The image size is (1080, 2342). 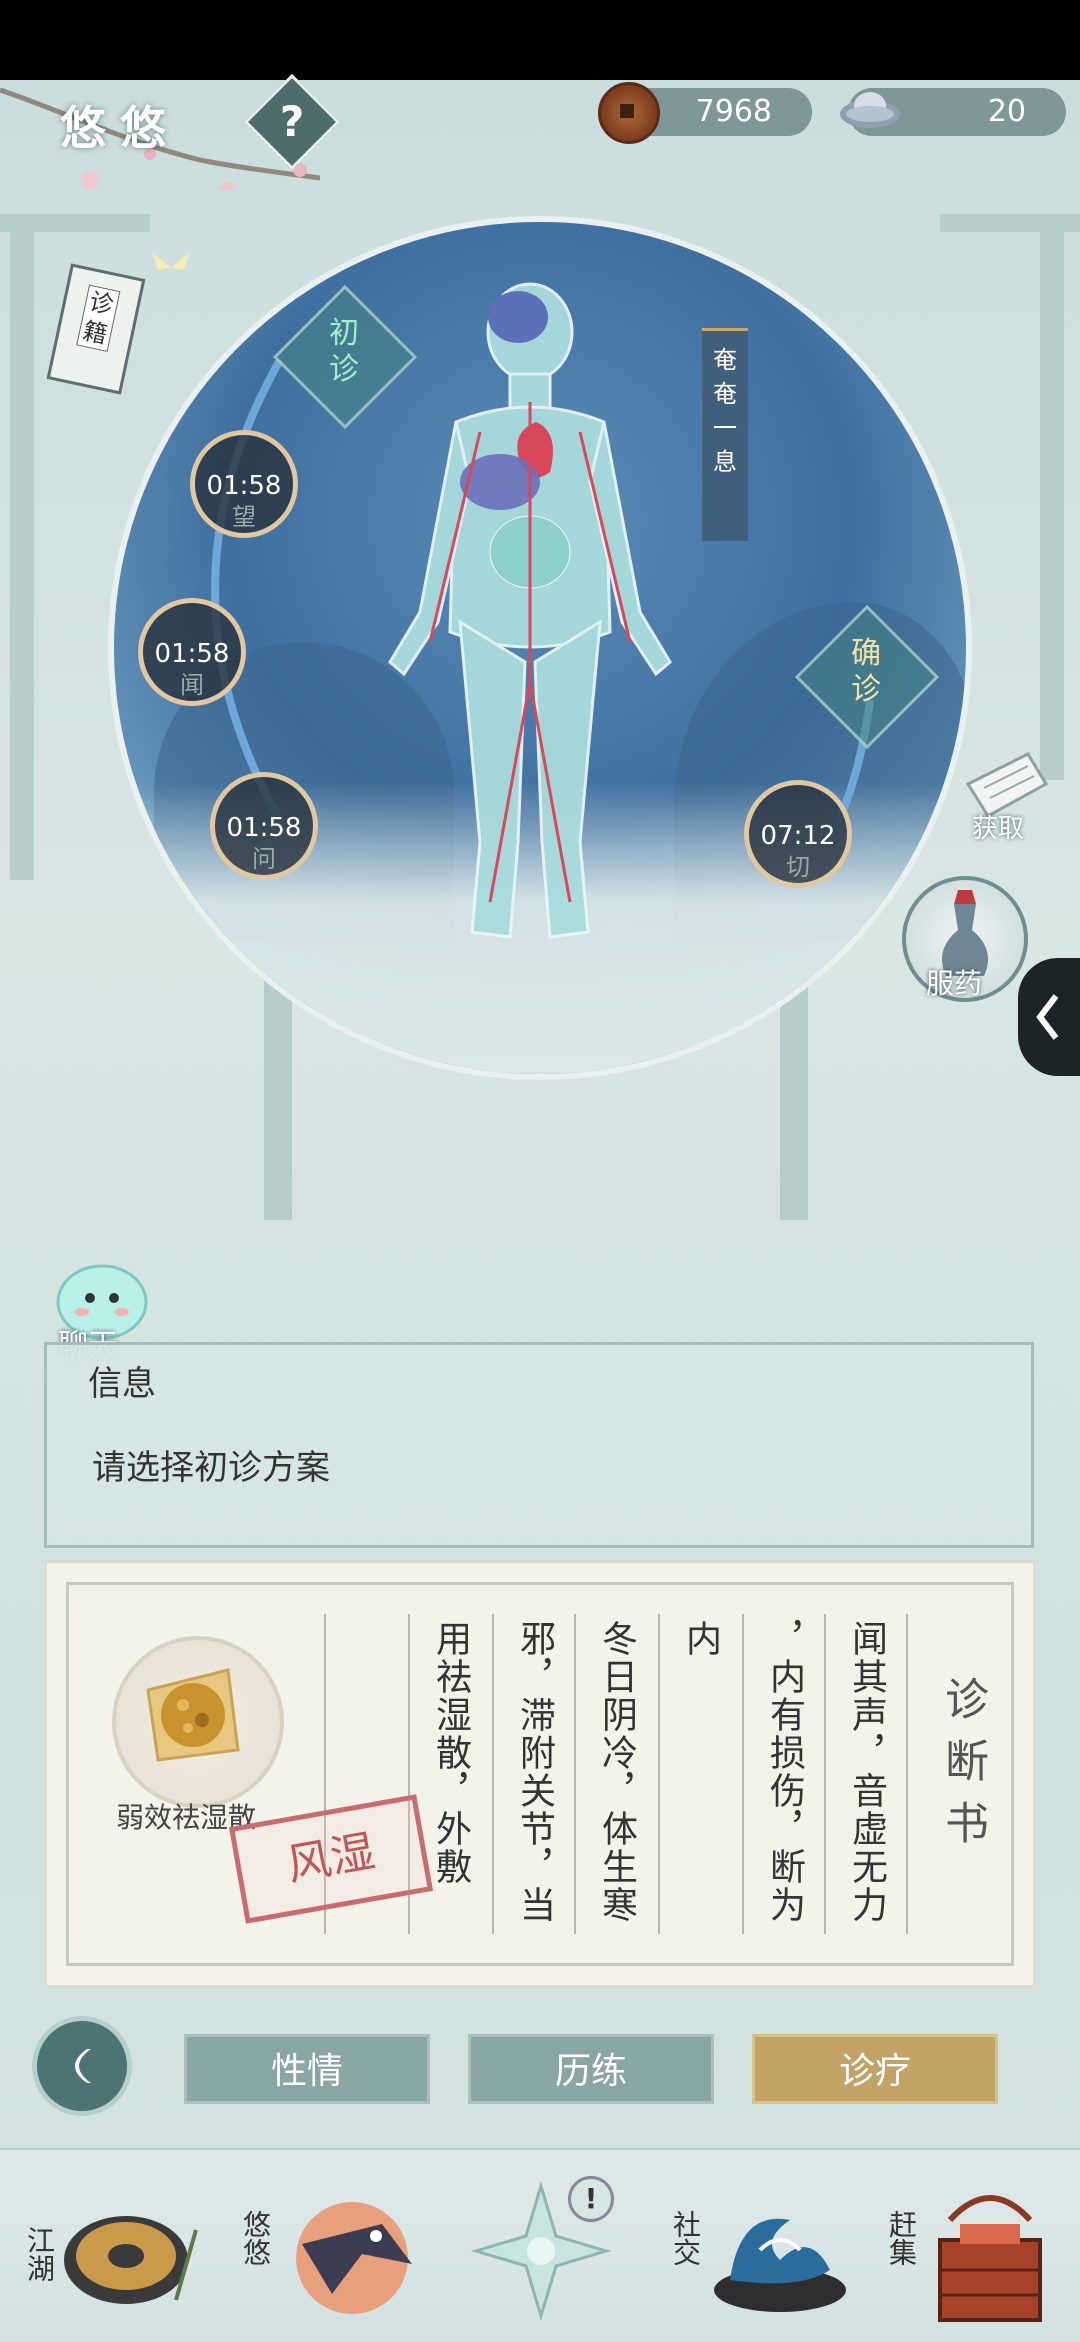 What do you see at coordinates (1010, 223) in the screenshot?
I see `right-gate-beam` at bounding box center [1010, 223].